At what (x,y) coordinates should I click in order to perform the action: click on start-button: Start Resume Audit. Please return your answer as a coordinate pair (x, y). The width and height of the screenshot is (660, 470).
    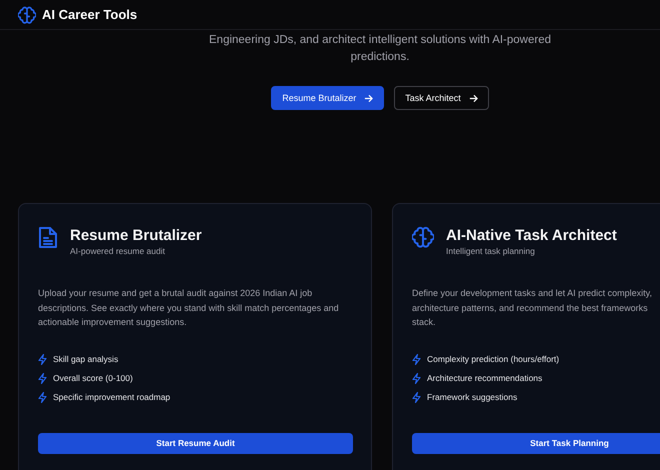
    Looking at the image, I should click on (195, 443).